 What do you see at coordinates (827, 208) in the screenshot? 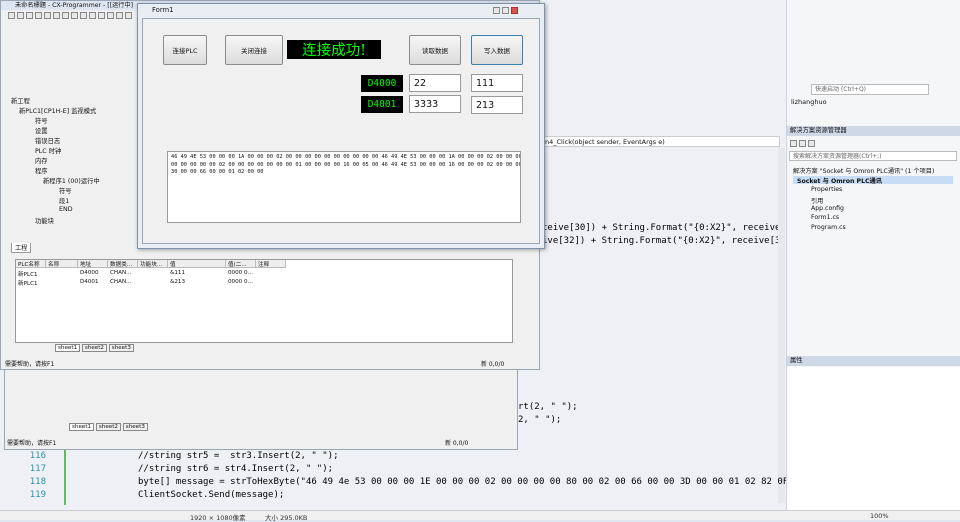
I see `solution-item: App.config` at bounding box center [827, 208].